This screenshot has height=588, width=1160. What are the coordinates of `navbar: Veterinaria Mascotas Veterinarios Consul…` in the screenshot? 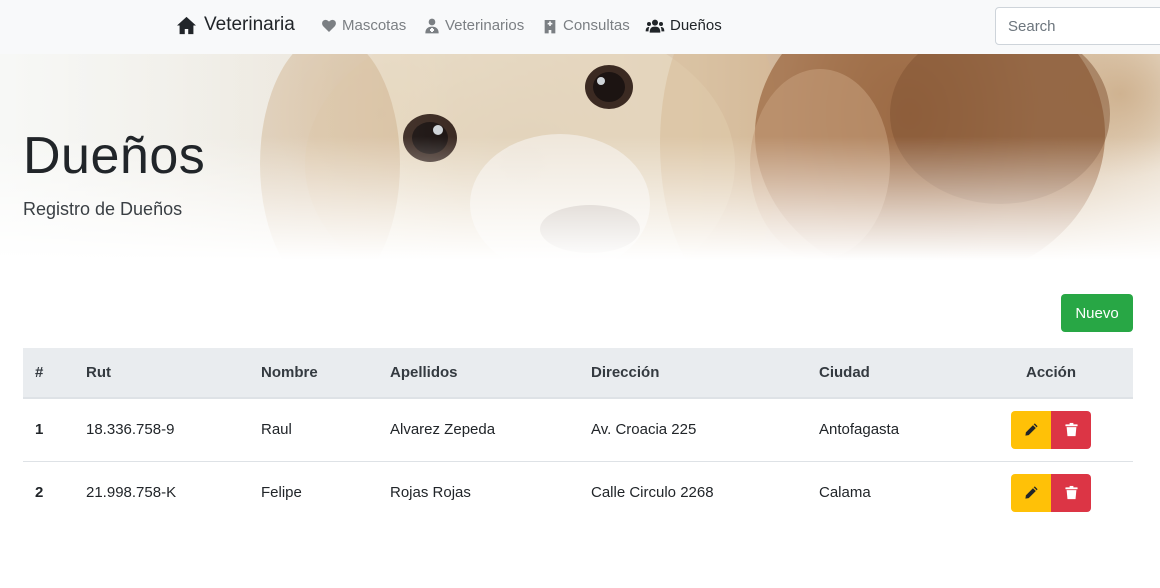 It's located at (580, 27).